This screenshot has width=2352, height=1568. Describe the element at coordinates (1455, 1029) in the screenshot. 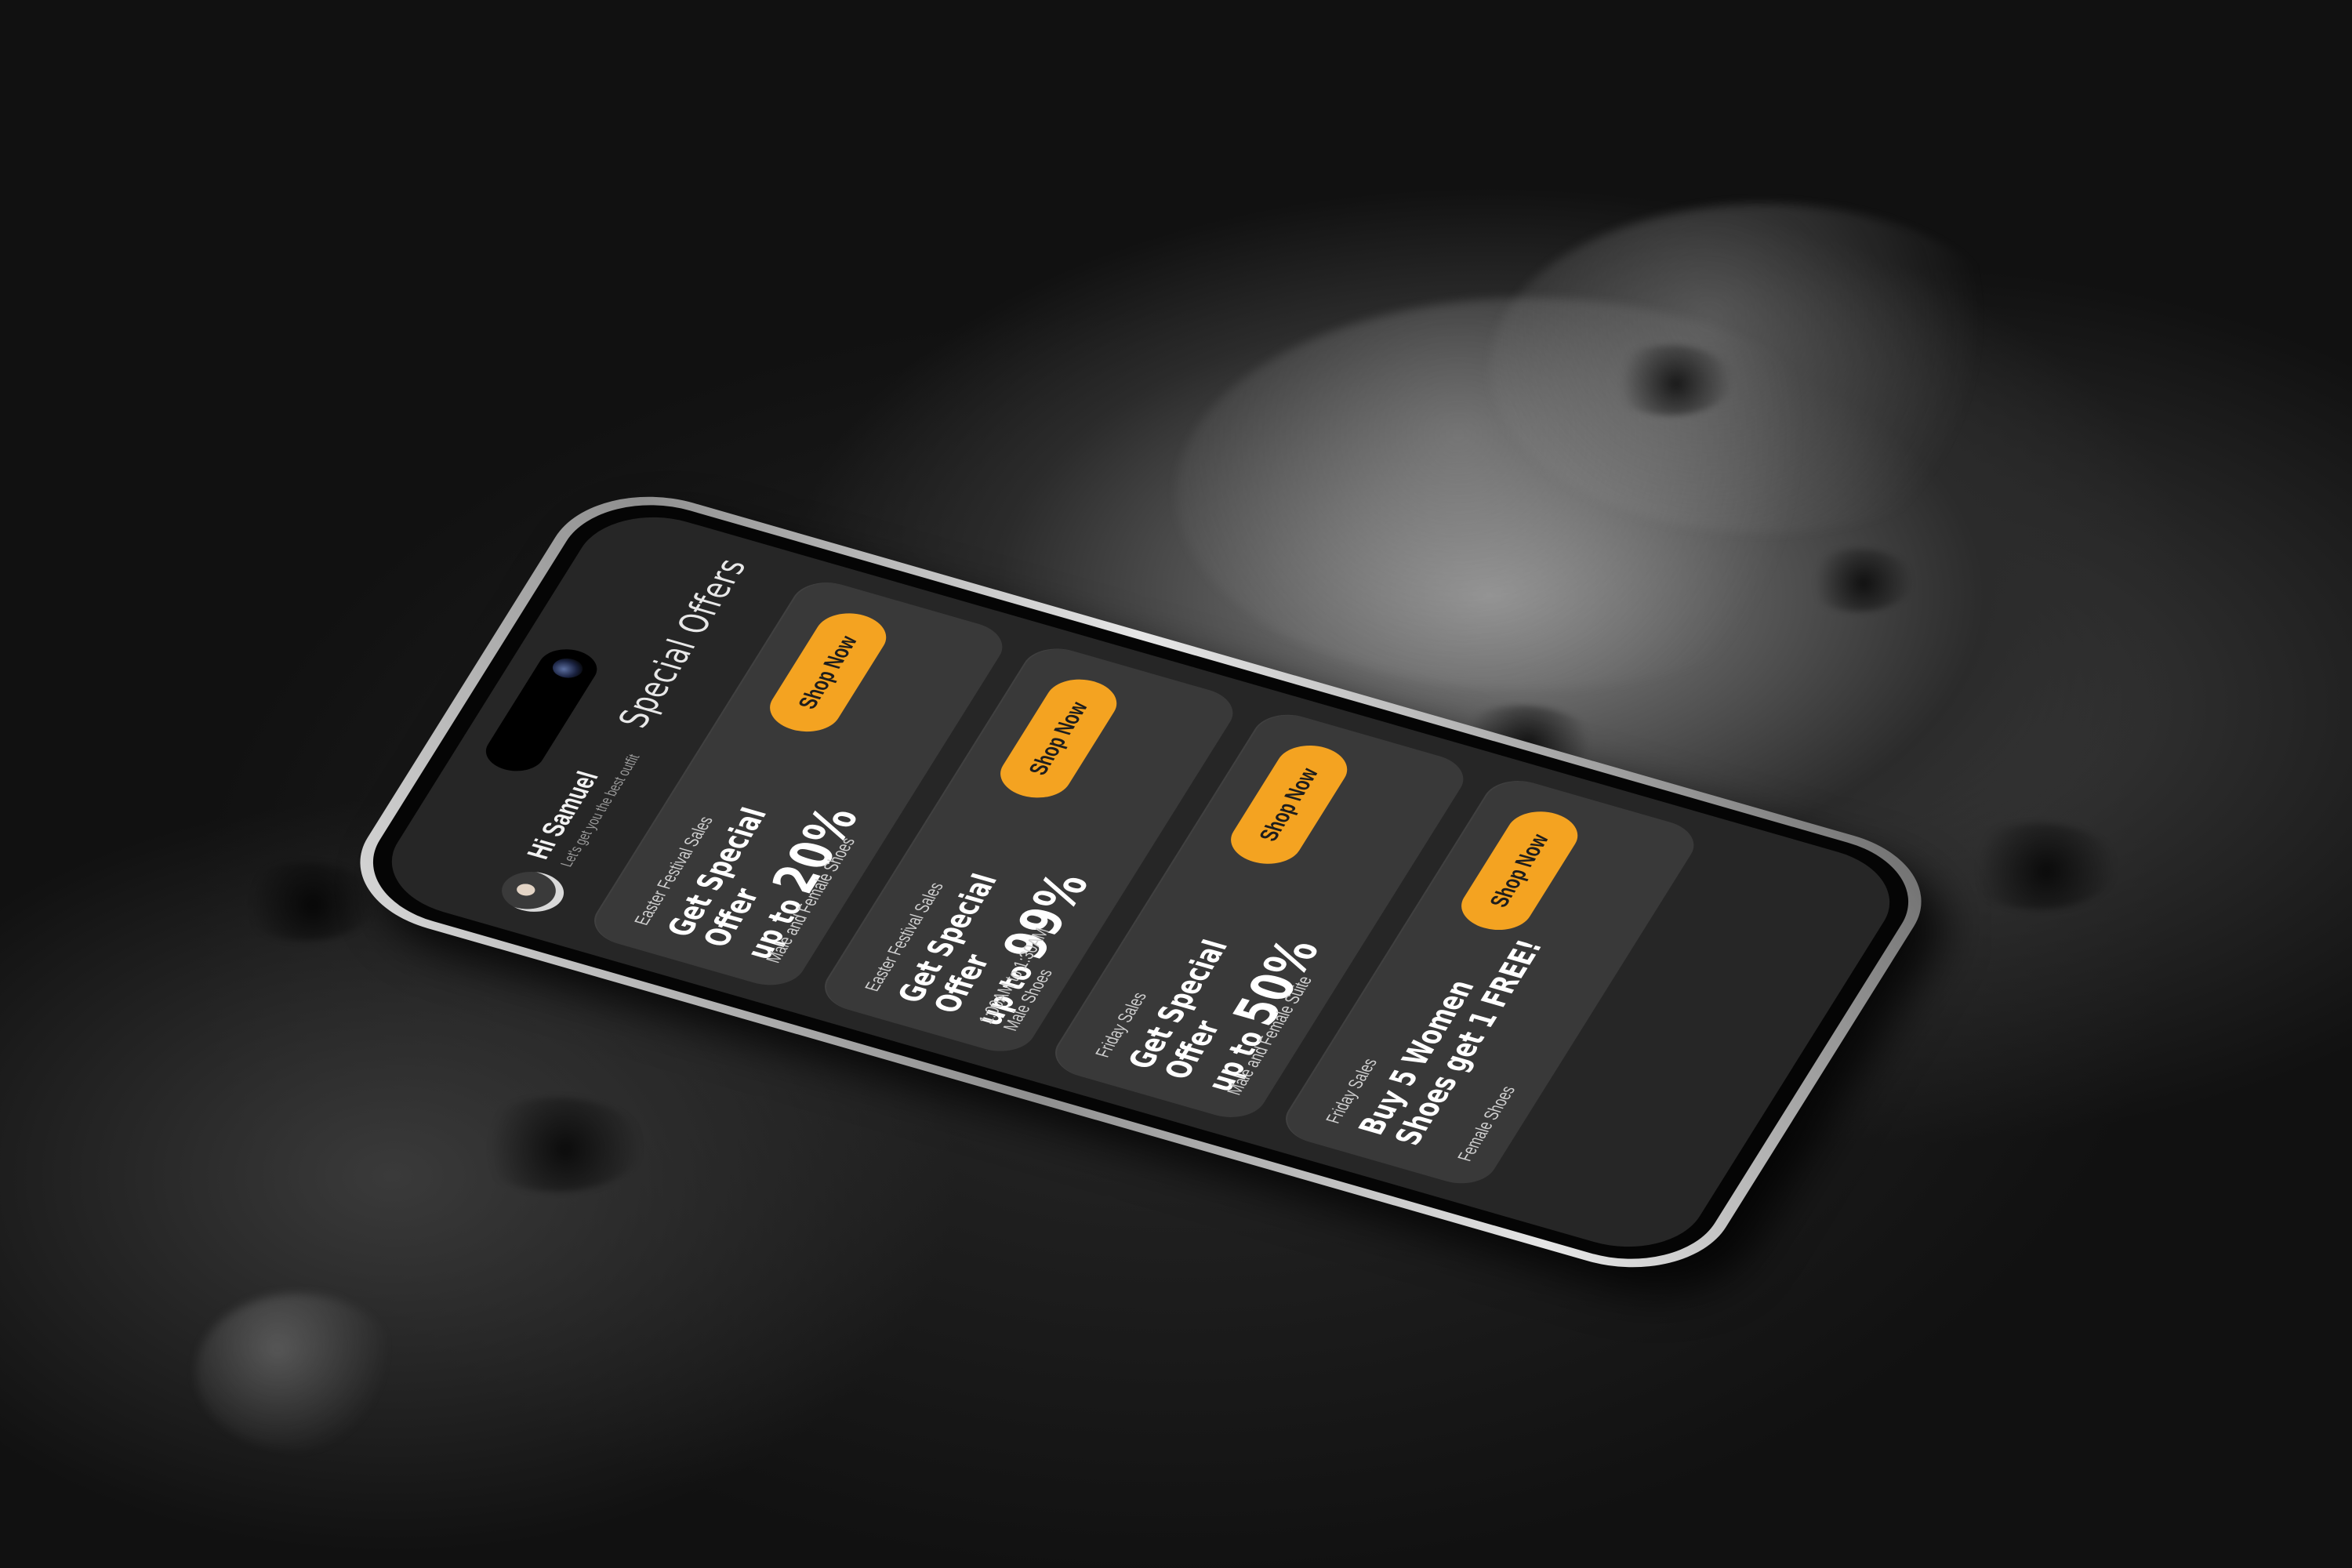

I see `offer-headline: Buy 5 Women Shoes get 1 FREE!` at that location.